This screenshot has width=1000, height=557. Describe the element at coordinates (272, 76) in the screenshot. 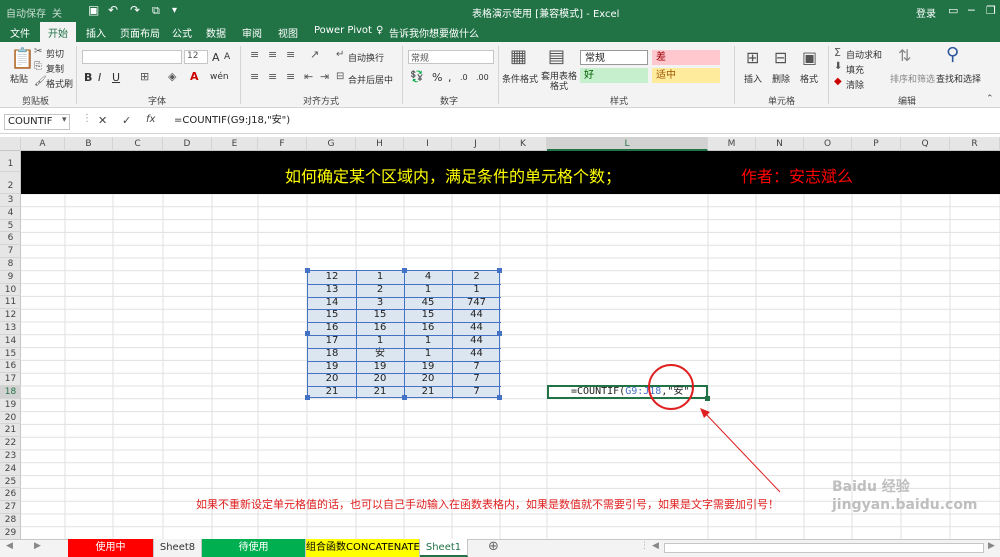

I see `align-center-icon: ≡` at that location.